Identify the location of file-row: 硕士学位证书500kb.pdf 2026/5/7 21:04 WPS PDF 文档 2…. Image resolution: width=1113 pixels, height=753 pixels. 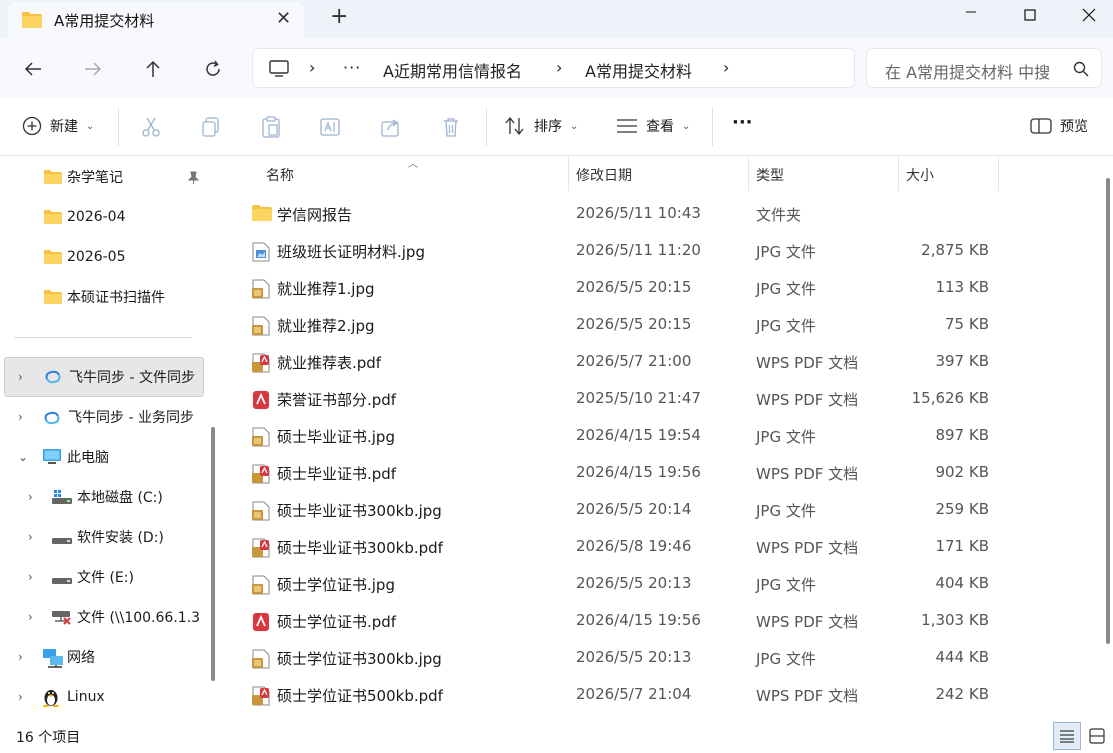
(609, 694).